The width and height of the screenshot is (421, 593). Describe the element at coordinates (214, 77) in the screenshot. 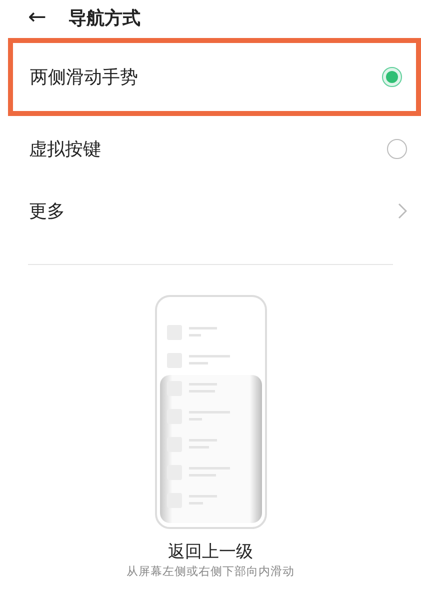

I see `option-row: 两侧滑动手势` at that location.